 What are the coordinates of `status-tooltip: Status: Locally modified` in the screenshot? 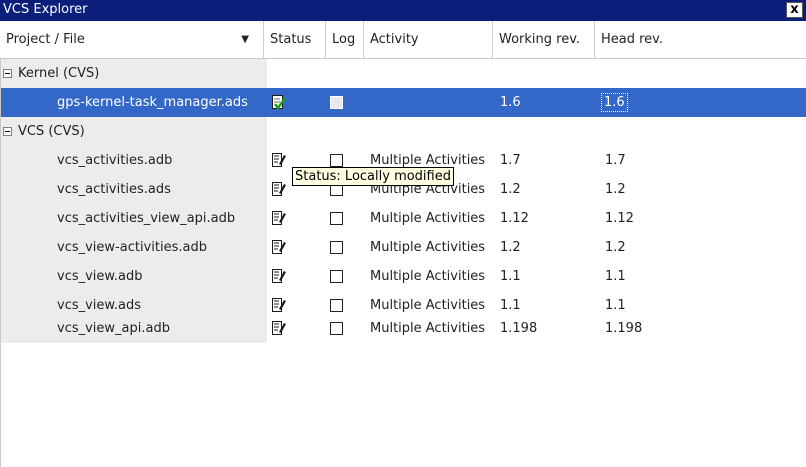 It's located at (373, 176).